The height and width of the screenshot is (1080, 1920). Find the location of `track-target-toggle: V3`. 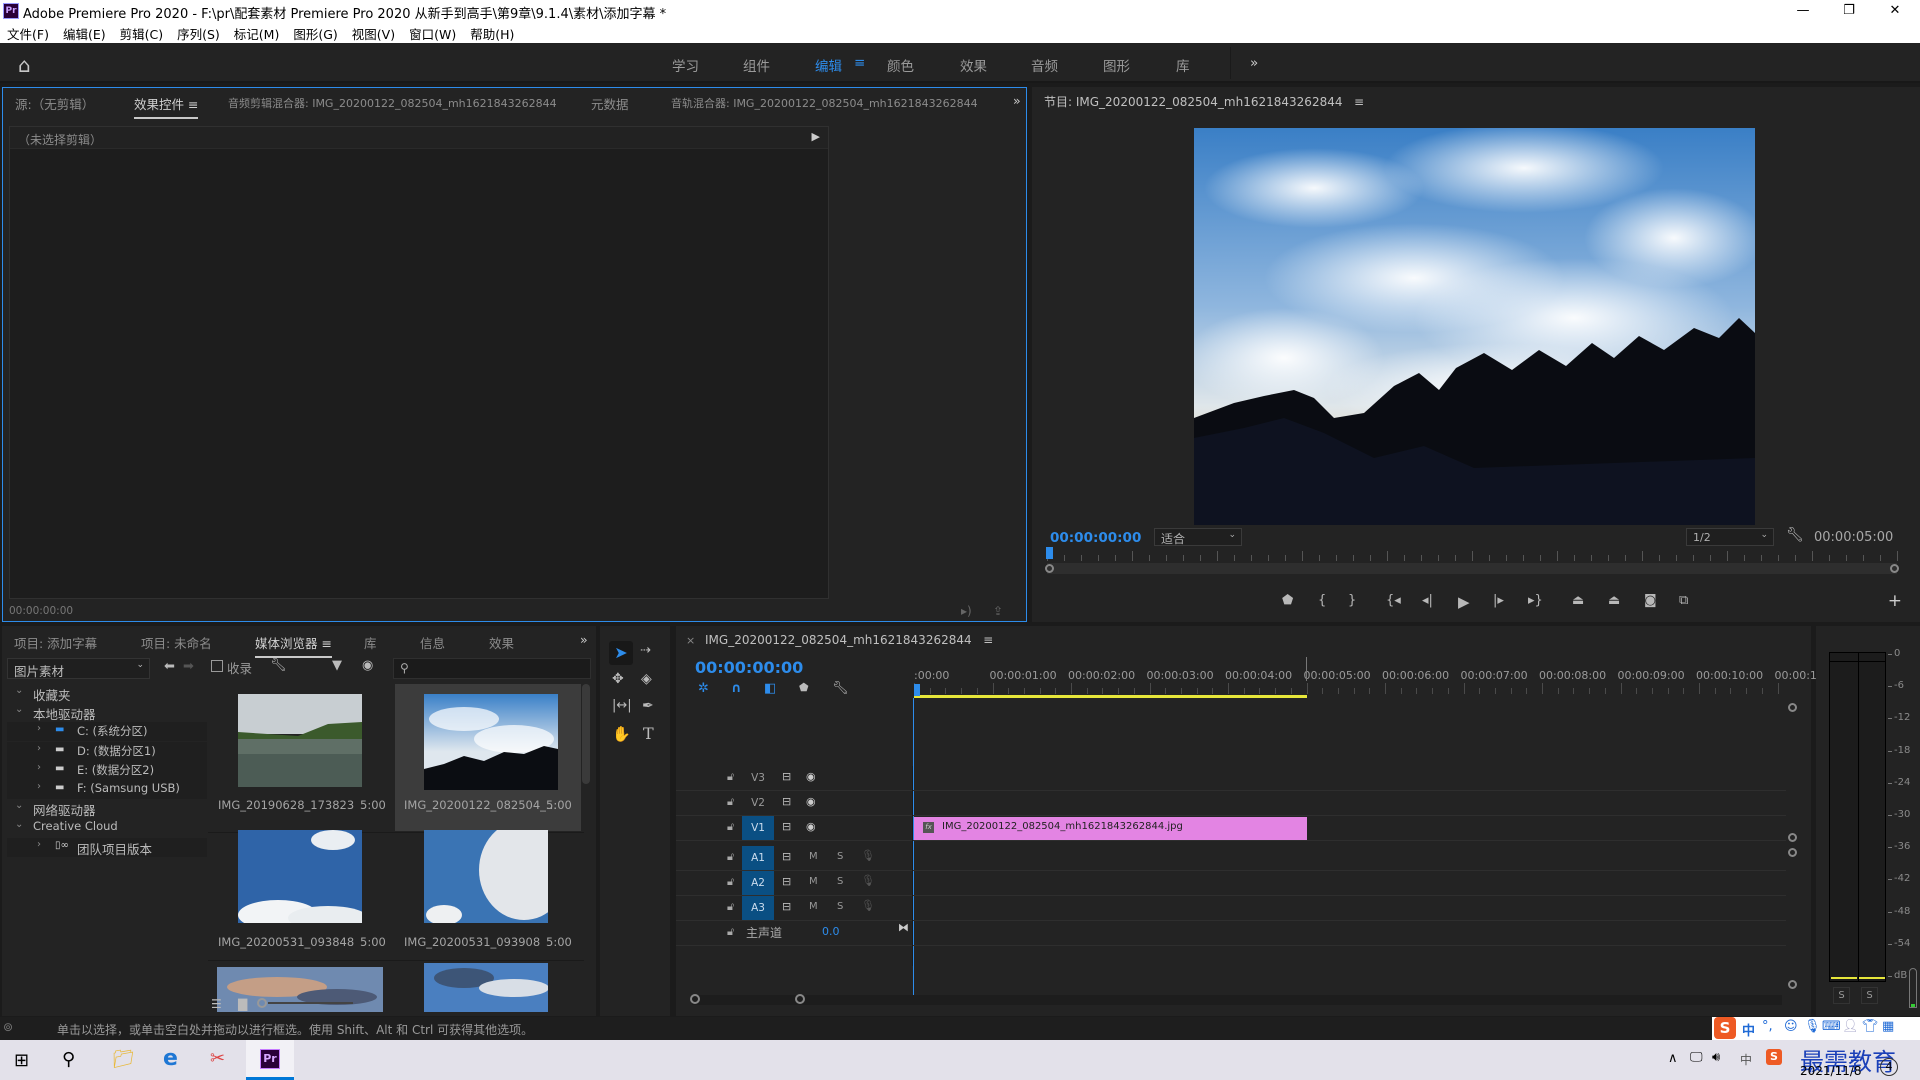

track-target-toggle: V3 is located at coordinates (758, 778).